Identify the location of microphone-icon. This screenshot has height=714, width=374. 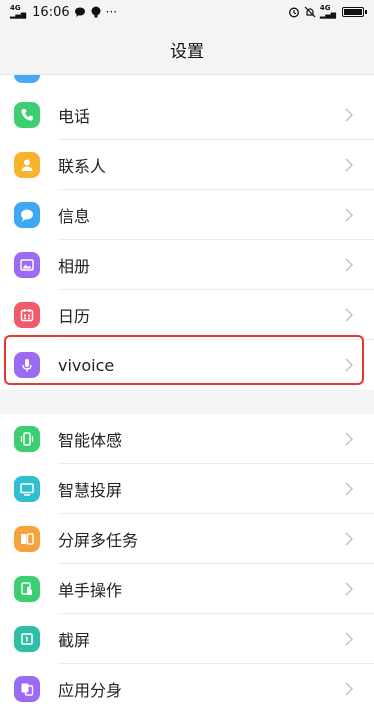
(27, 365).